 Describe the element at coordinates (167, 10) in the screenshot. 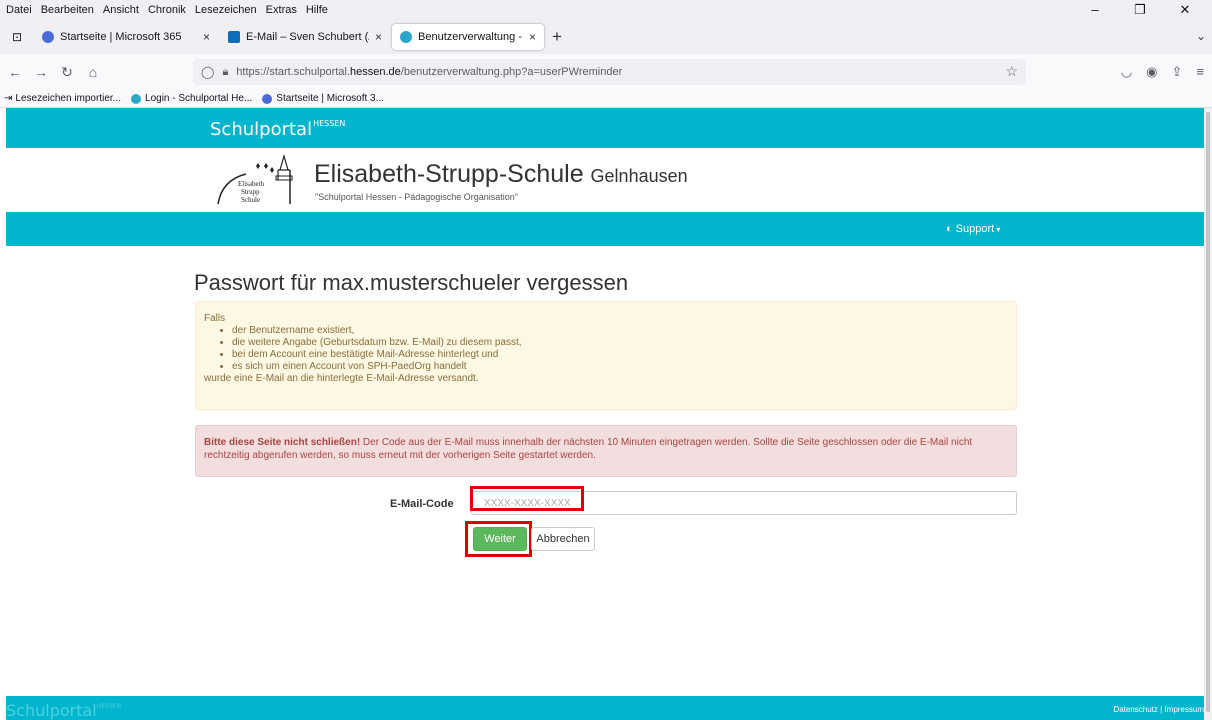

I see `menu-chronik: Chronik` at that location.